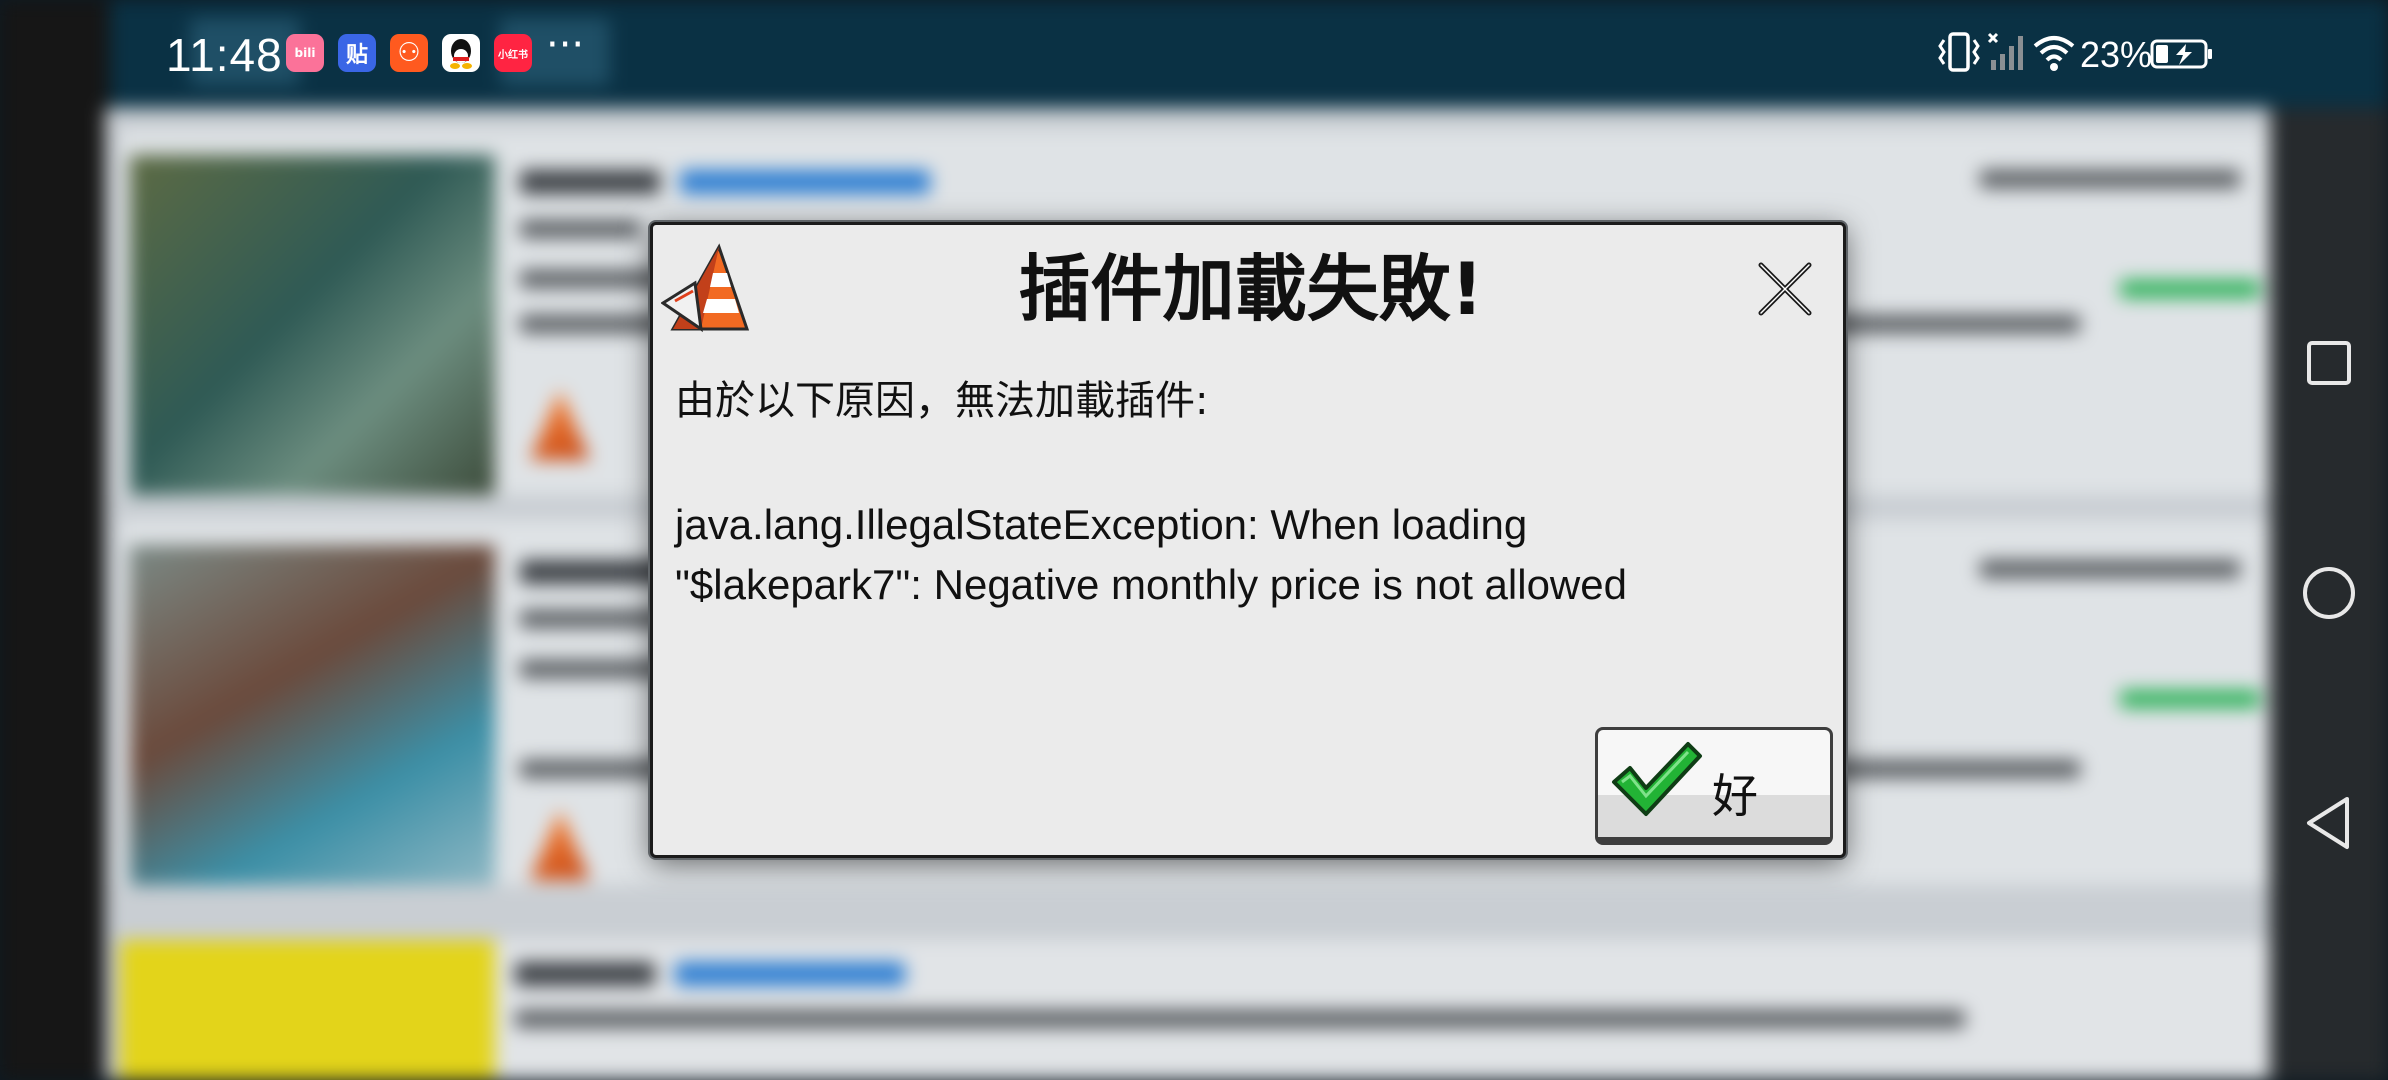 The image size is (2388, 1080). Describe the element at coordinates (2054, 53) in the screenshot. I see `wifi-icon` at that location.